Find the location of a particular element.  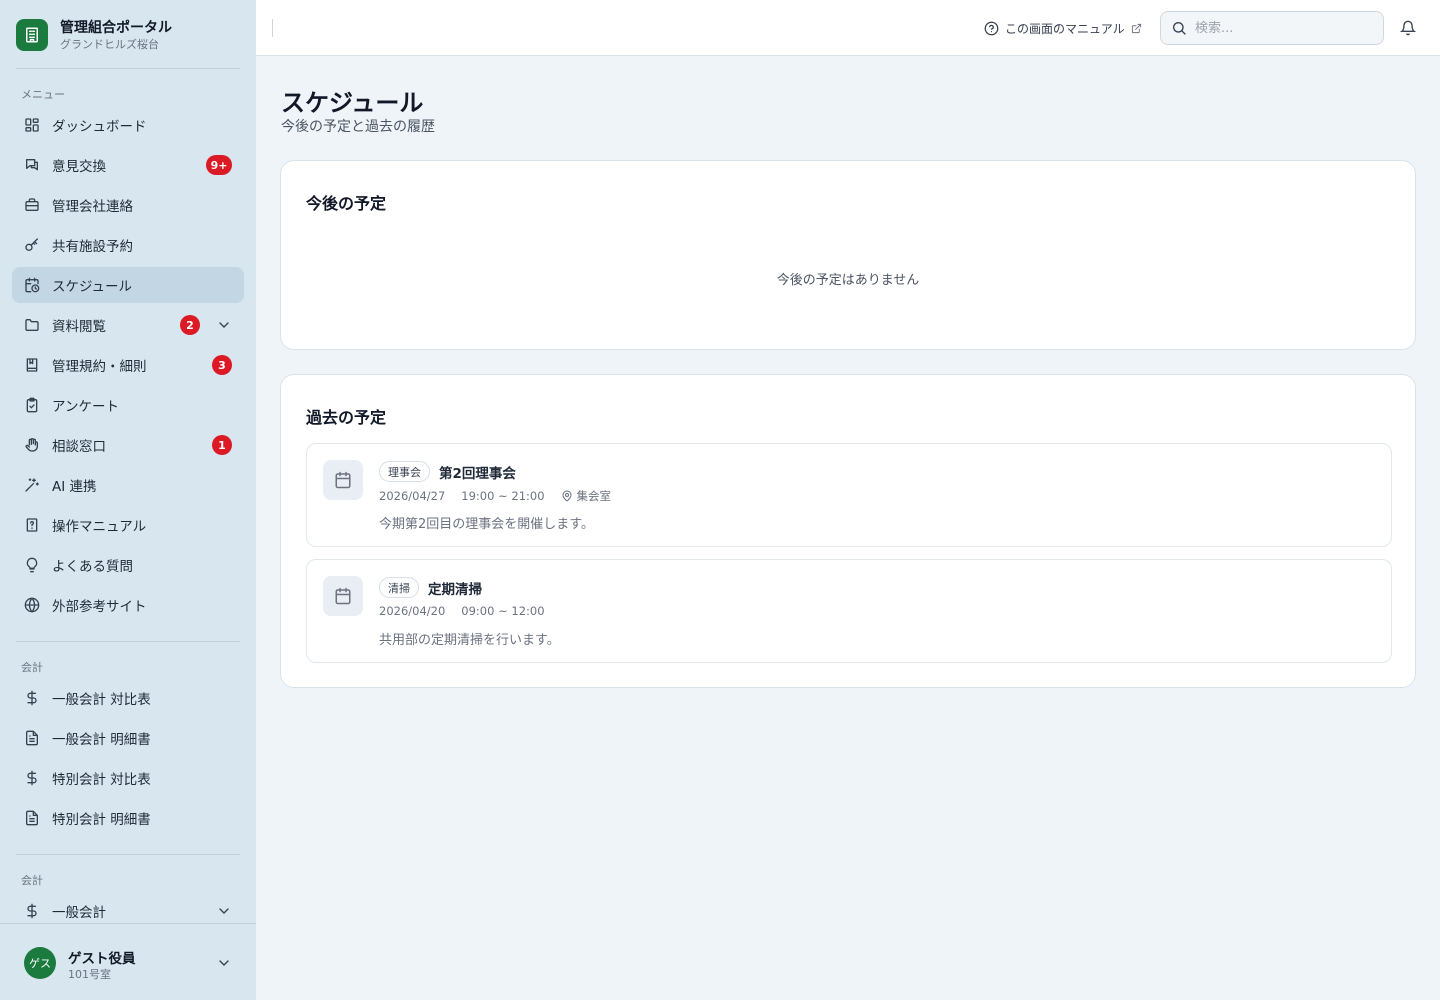

event-location-label: 集会室 is located at coordinates (594, 496).